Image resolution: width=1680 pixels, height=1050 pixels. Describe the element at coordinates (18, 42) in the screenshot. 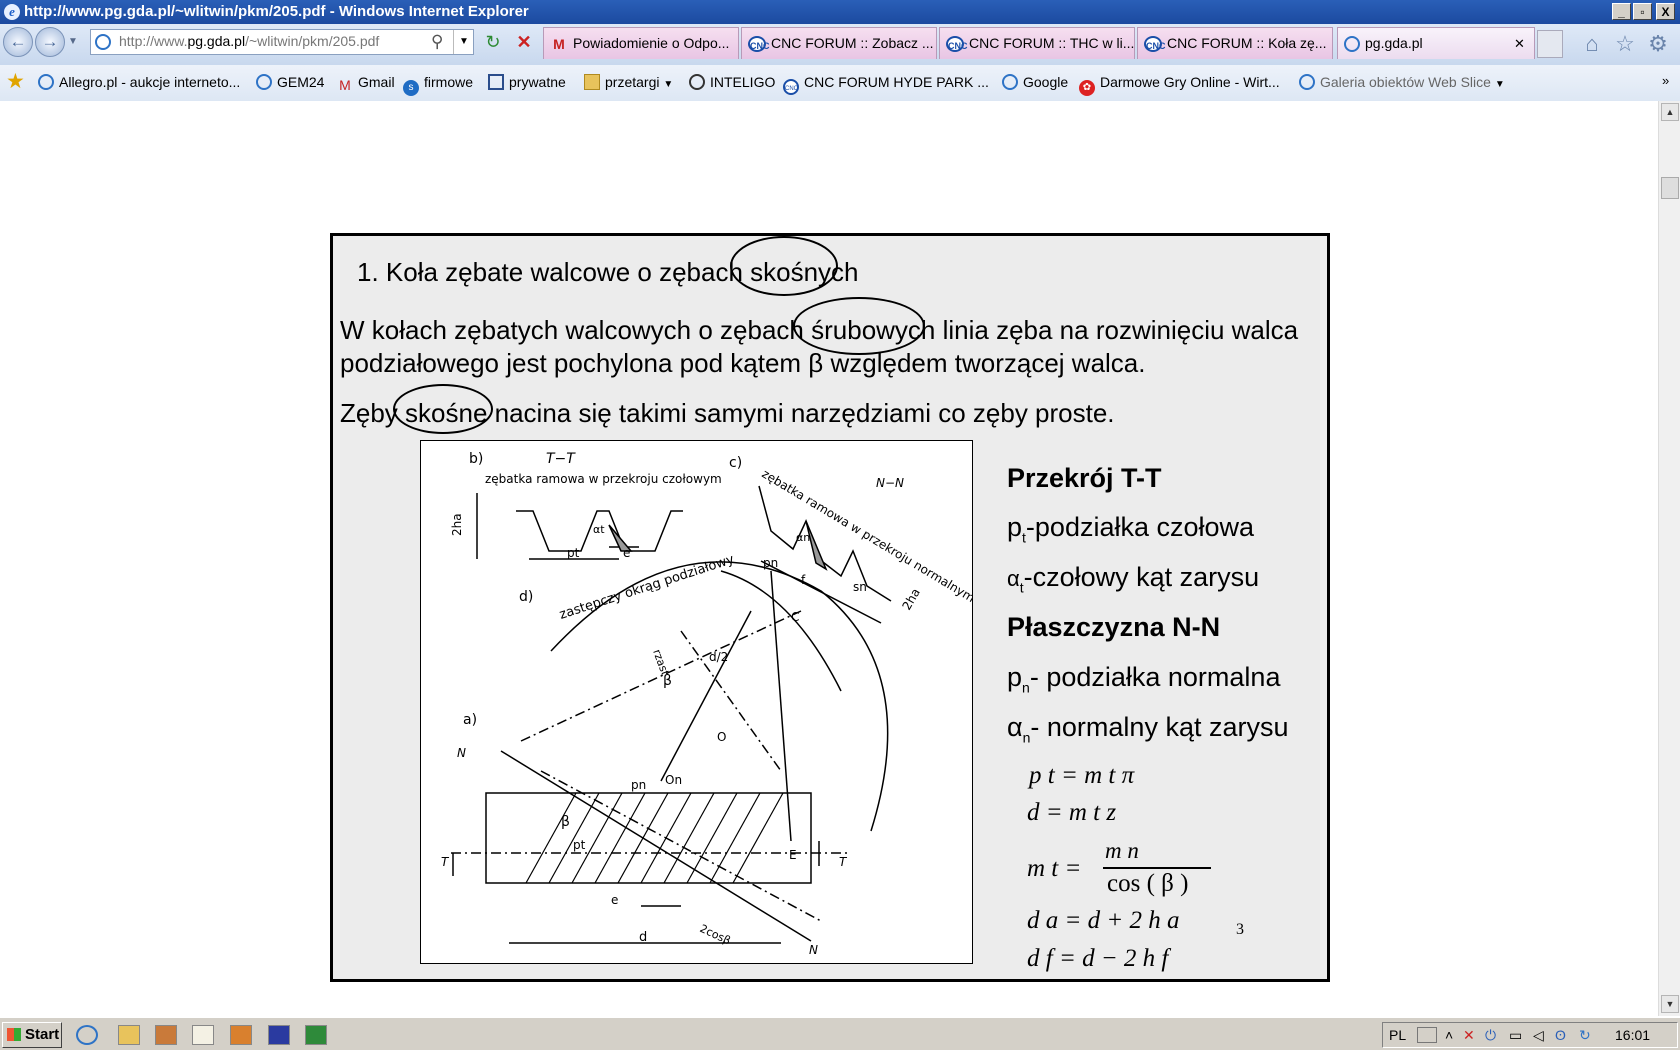

I see `back-button: ←` at that location.